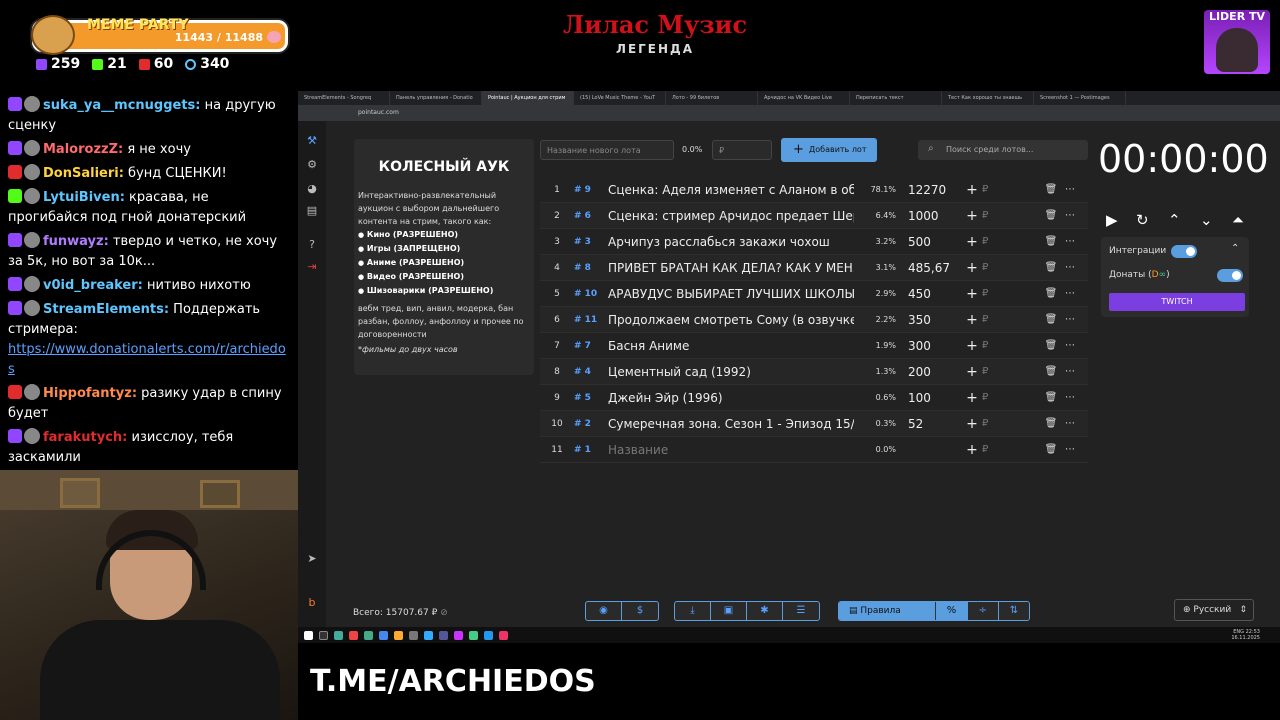  What do you see at coordinates (83, 173) in the screenshot?
I see `chat-username: DonSalieri:` at bounding box center [83, 173].